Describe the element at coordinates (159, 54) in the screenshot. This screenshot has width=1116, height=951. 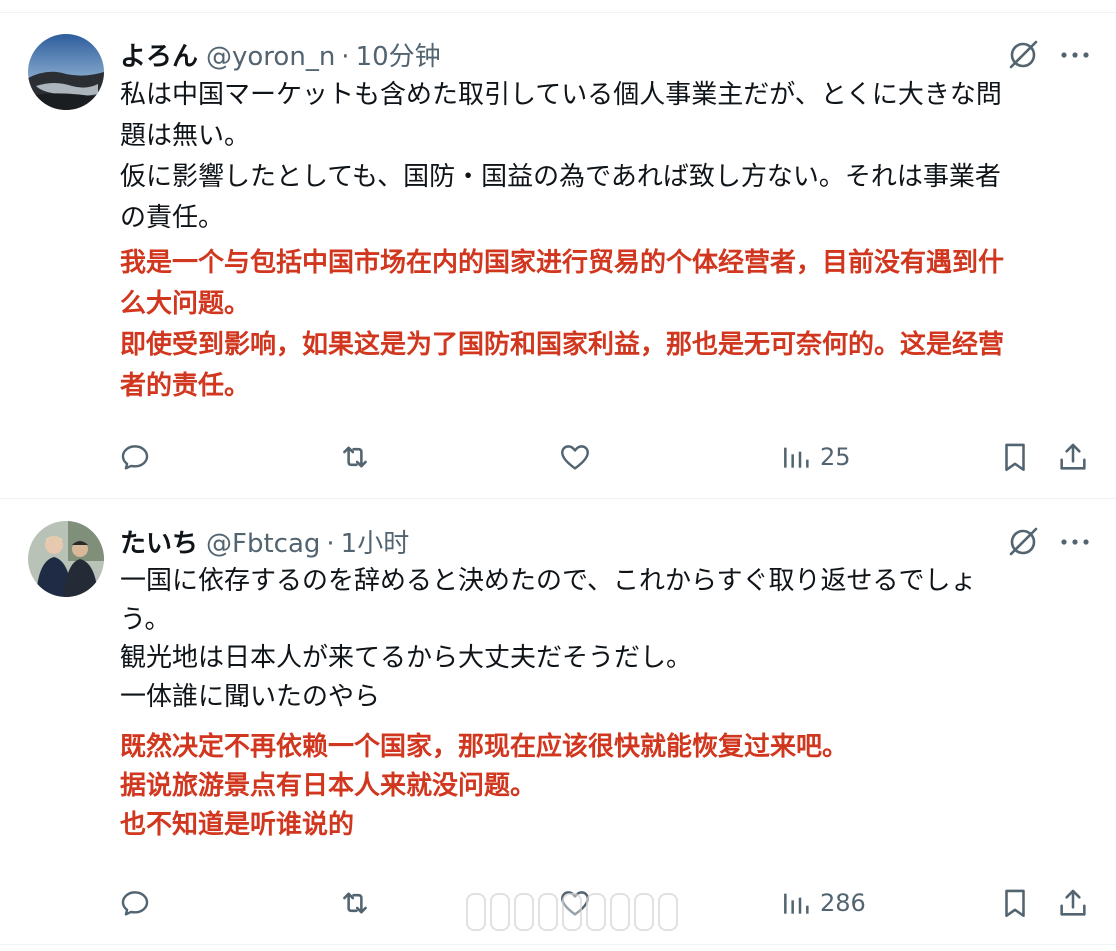
I see `display-name: よろん` at that location.